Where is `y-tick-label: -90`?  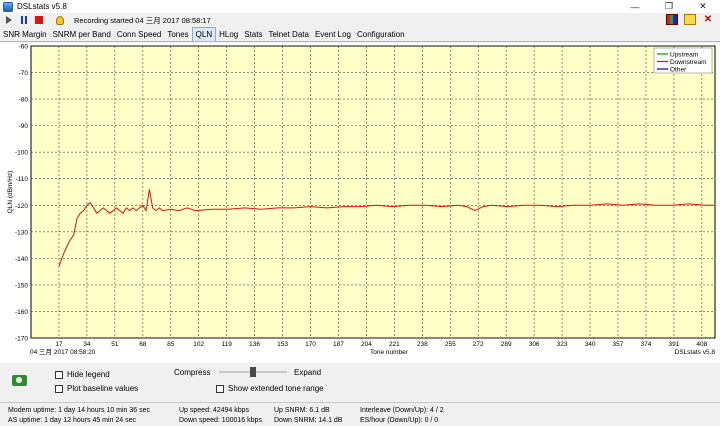
y-tick-label: -90 is located at coordinates (24, 126).